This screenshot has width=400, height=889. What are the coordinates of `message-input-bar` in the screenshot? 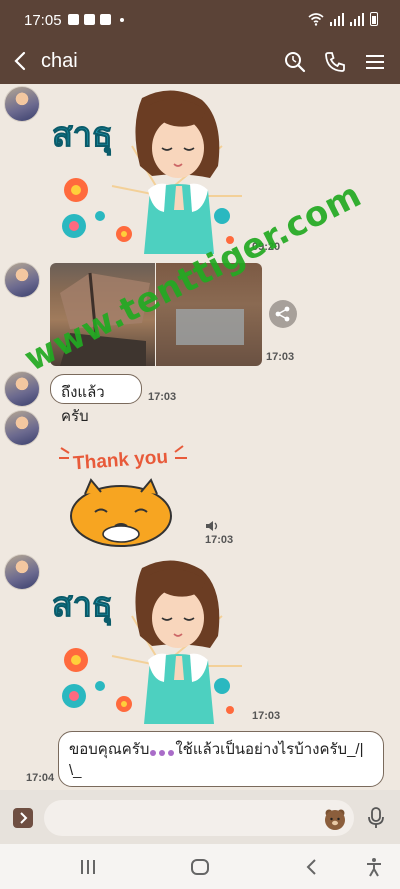 It's located at (200, 817).